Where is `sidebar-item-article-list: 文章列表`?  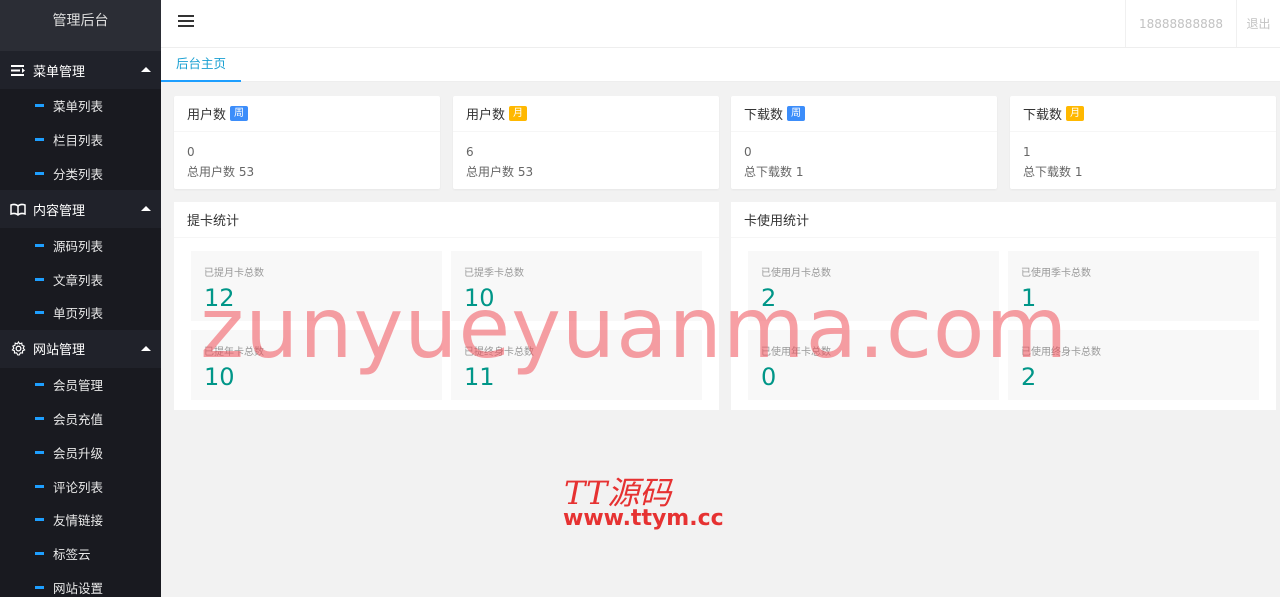
sidebar-item-article-list: 文章列表 is located at coordinates (80, 279).